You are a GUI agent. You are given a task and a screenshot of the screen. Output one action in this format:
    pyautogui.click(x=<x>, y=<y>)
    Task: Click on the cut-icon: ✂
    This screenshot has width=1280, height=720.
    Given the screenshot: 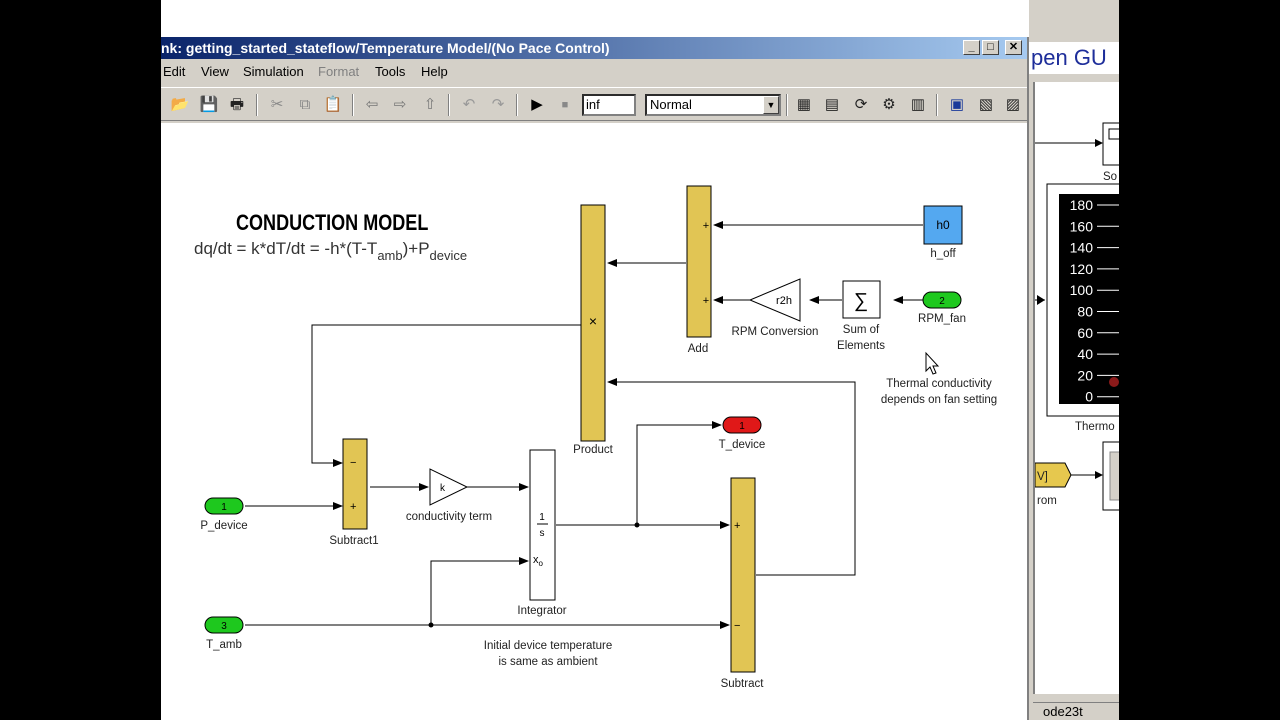 What is the action you would take?
    pyautogui.click(x=277, y=105)
    